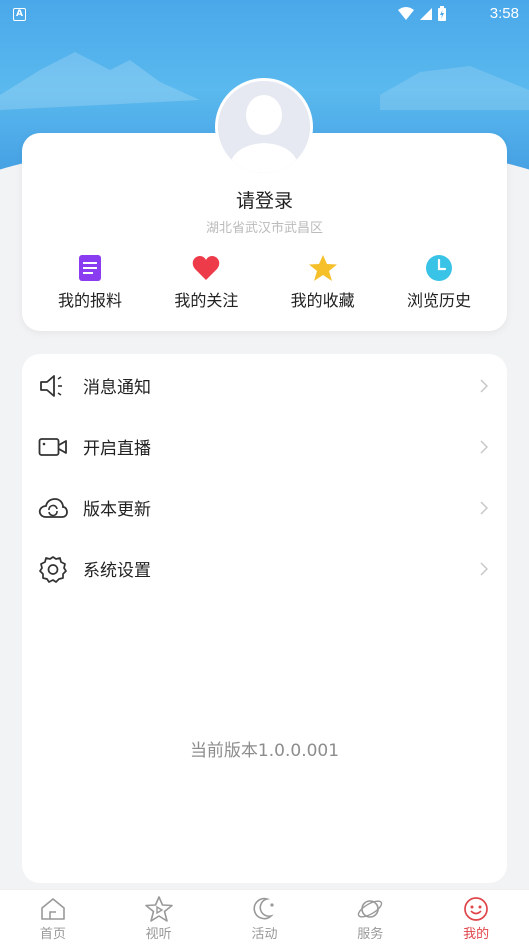  I want to click on home-icon, so click(53, 909).